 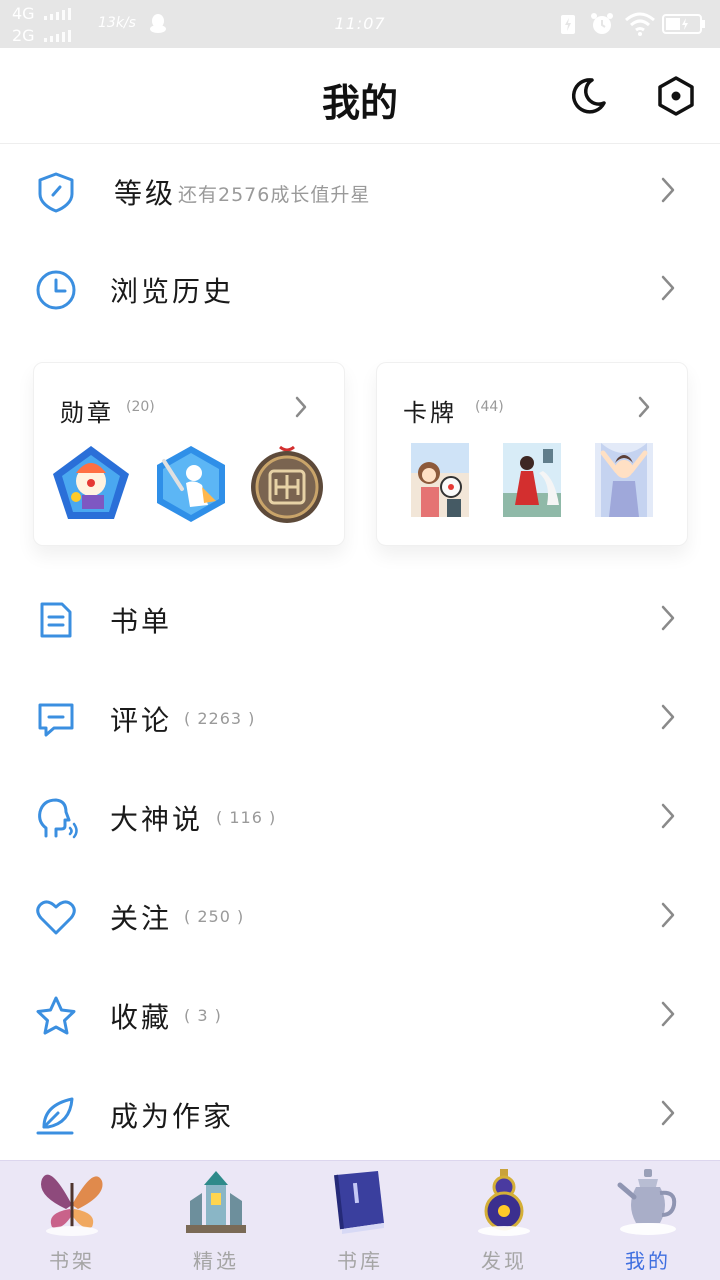 I want to click on battery-icon, so click(x=683, y=24).